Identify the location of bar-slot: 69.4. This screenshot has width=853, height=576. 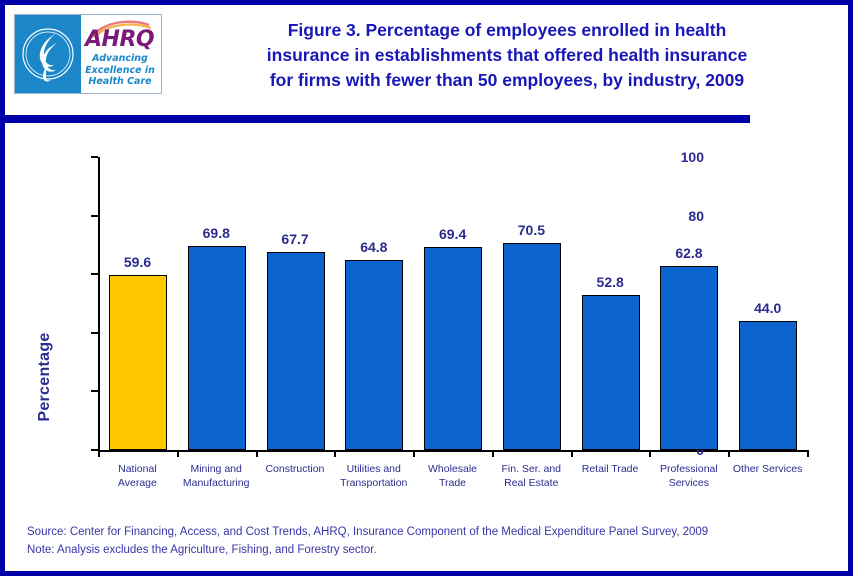
(452, 303).